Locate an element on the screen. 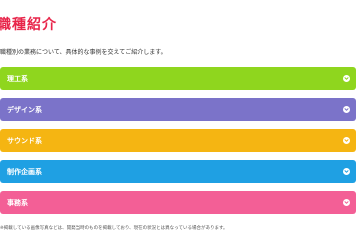 The height and width of the screenshot is (240, 360). category-label: 事務系 is located at coordinates (17, 202).